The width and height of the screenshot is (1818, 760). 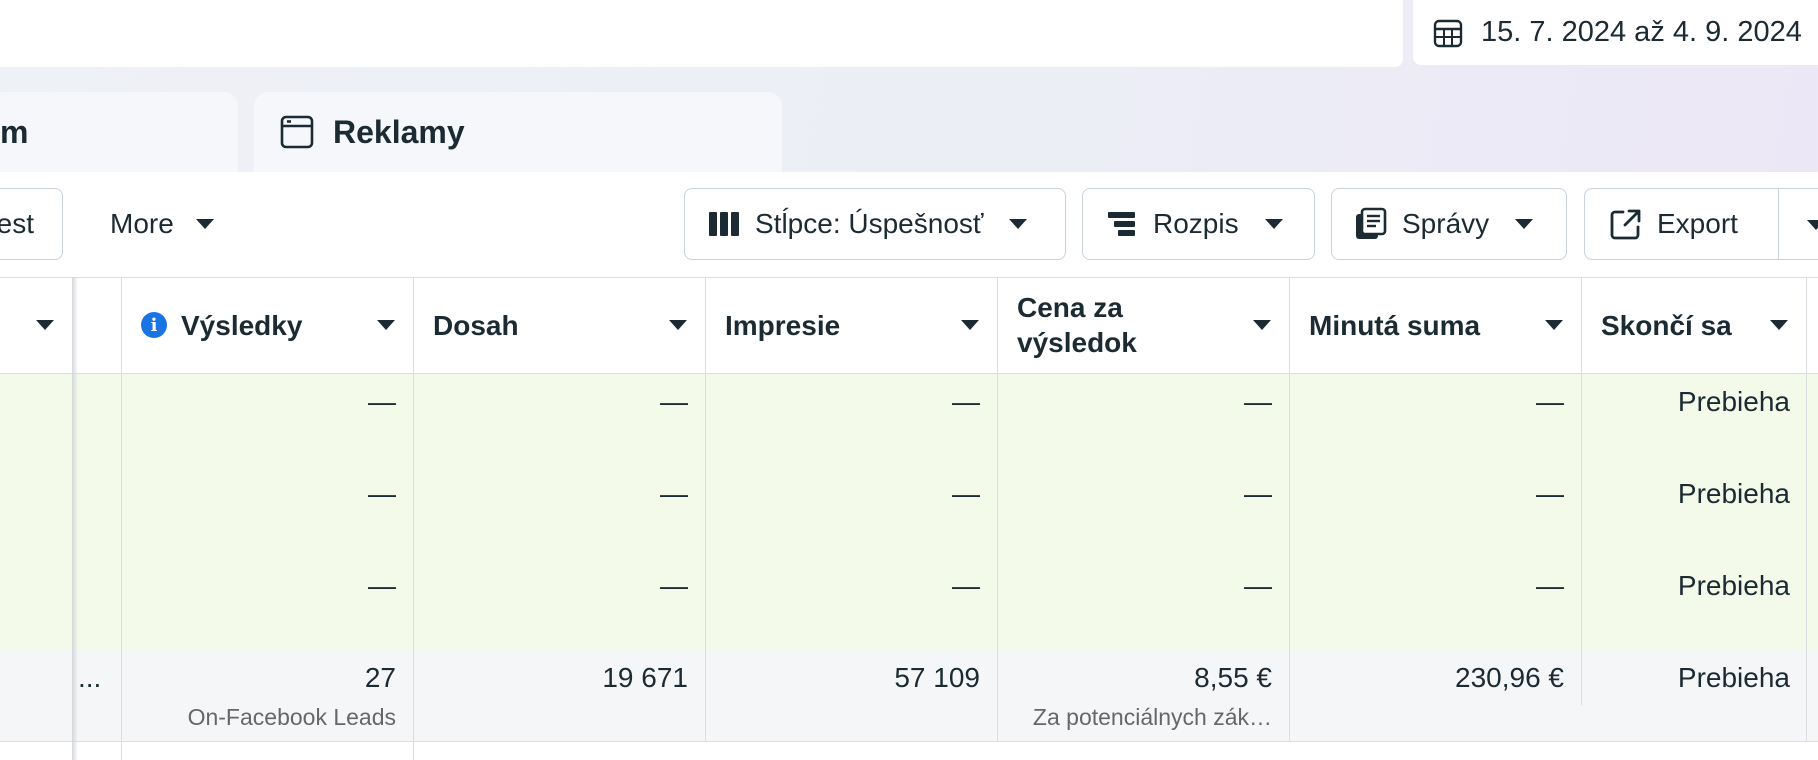 What do you see at coordinates (154, 325) in the screenshot?
I see `info-icon: i` at bounding box center [154, 325].